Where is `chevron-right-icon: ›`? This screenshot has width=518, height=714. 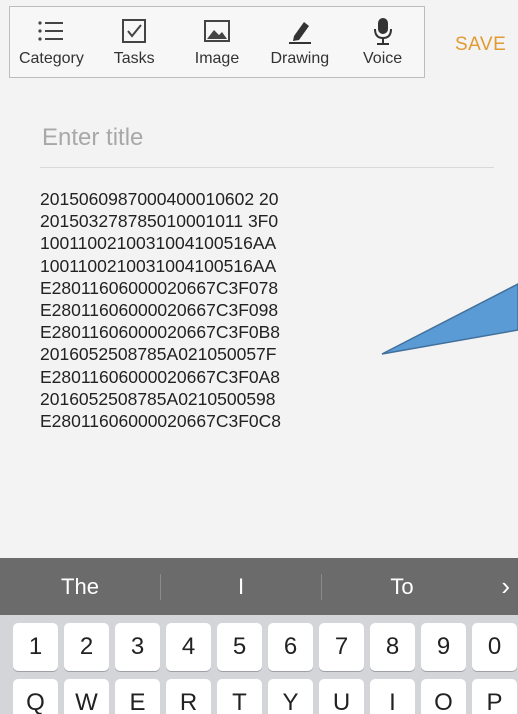 chevron-right-icon: › is located at coordinates (500, 586).